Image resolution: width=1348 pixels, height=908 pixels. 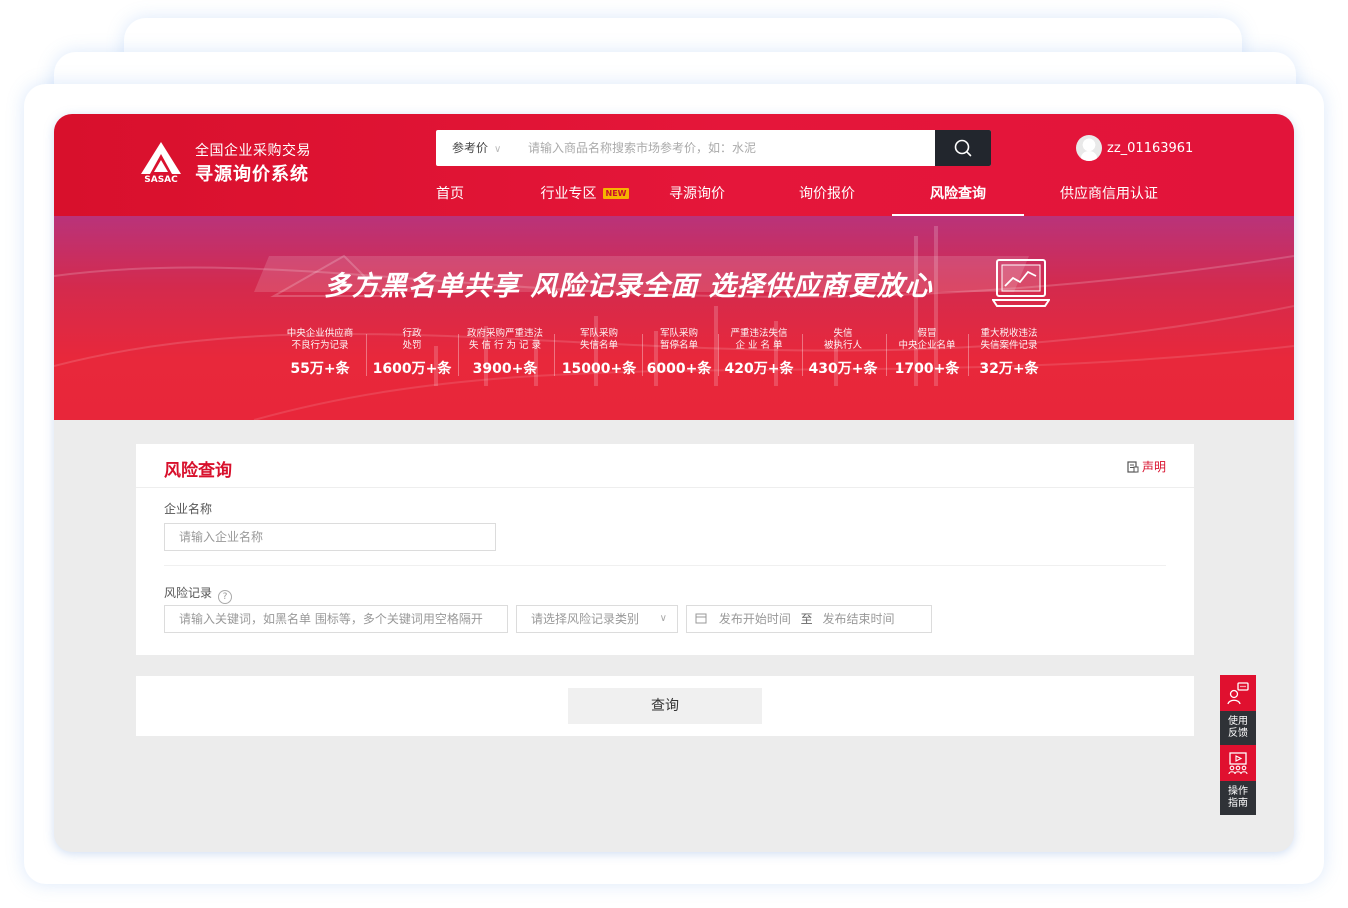 I want to click on guide-label: 操作 指南, so click(x=1238, y=798).